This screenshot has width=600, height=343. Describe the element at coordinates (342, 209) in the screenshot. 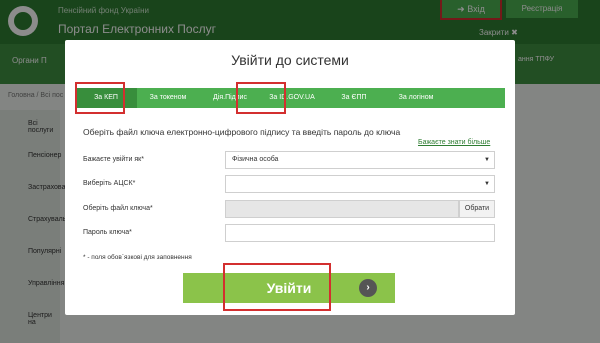

I see `key-file-field` at that location.